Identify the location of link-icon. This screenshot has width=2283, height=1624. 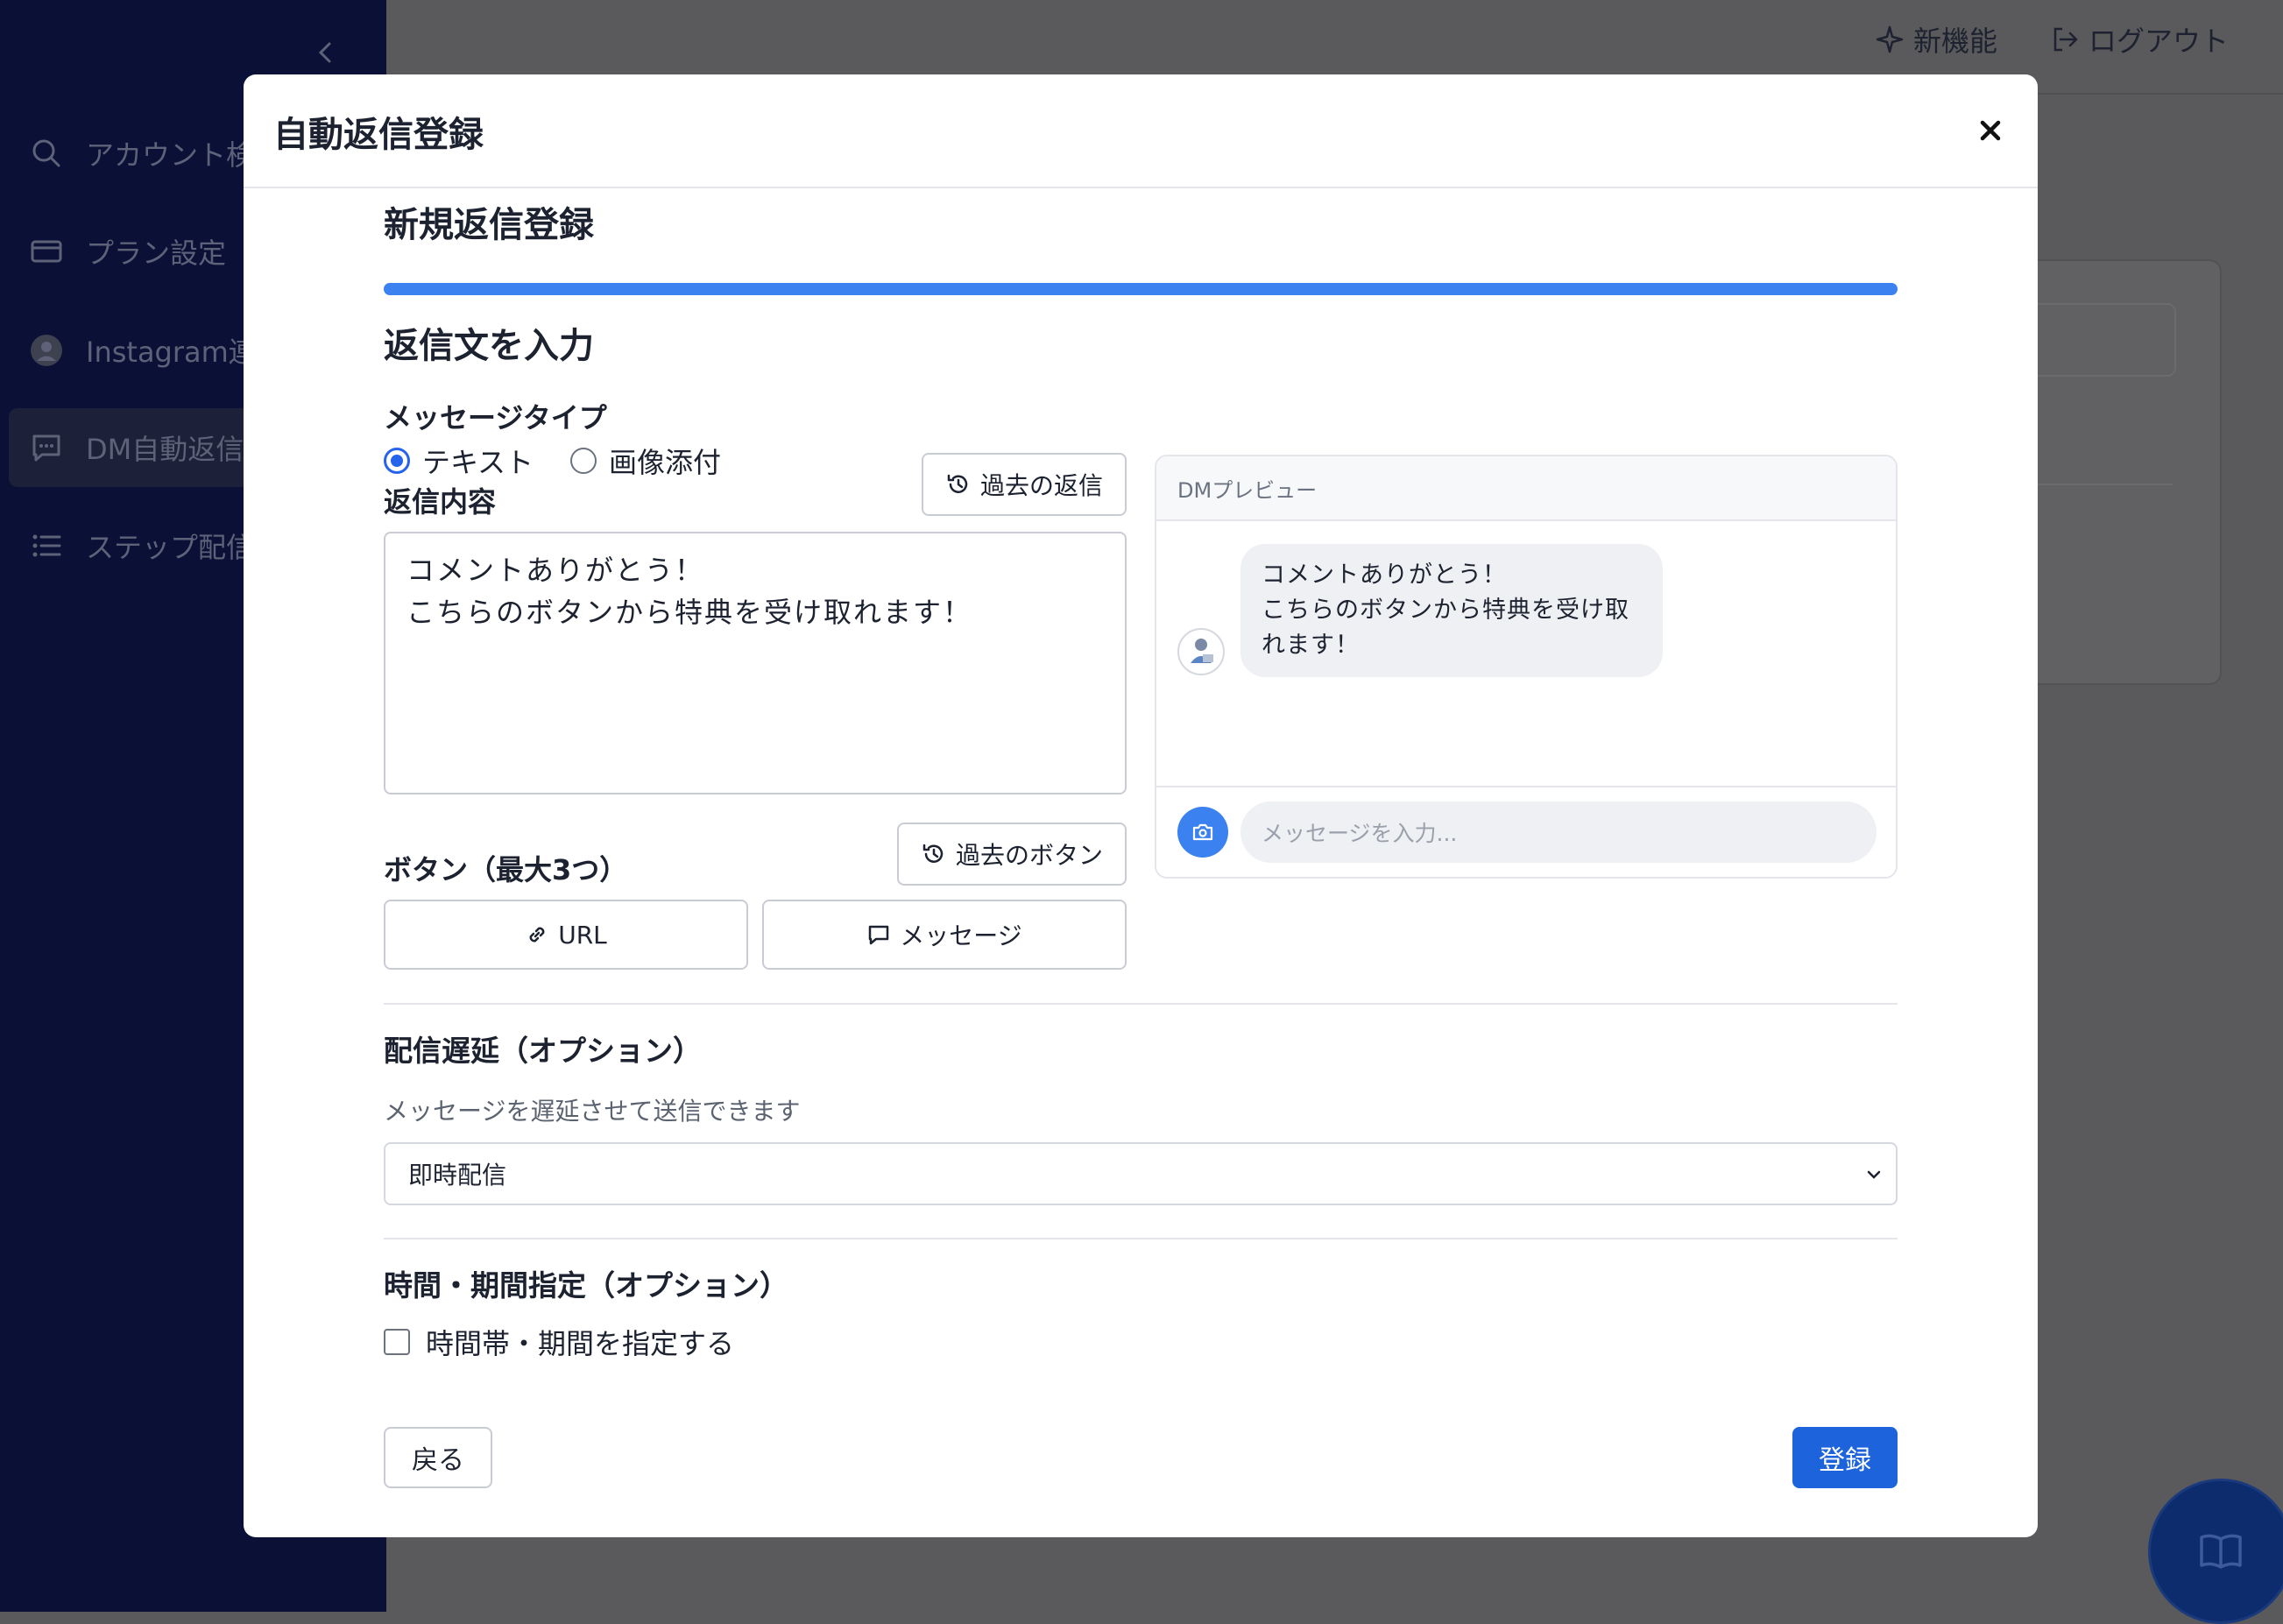
(537, 935).